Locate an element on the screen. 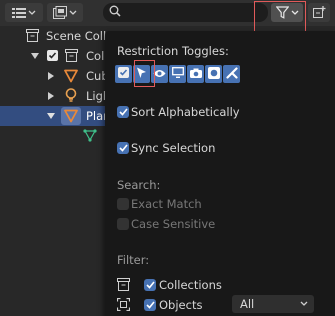  eye-icon is located at coordinates (159, 74).